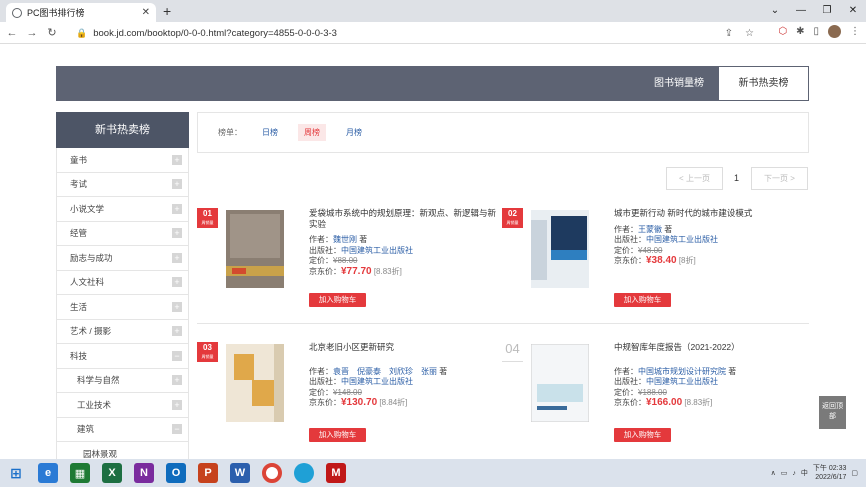 The height and width of the screenshot is (487, 866). I want to click on reload-icon: ↻, so click(52, 32).